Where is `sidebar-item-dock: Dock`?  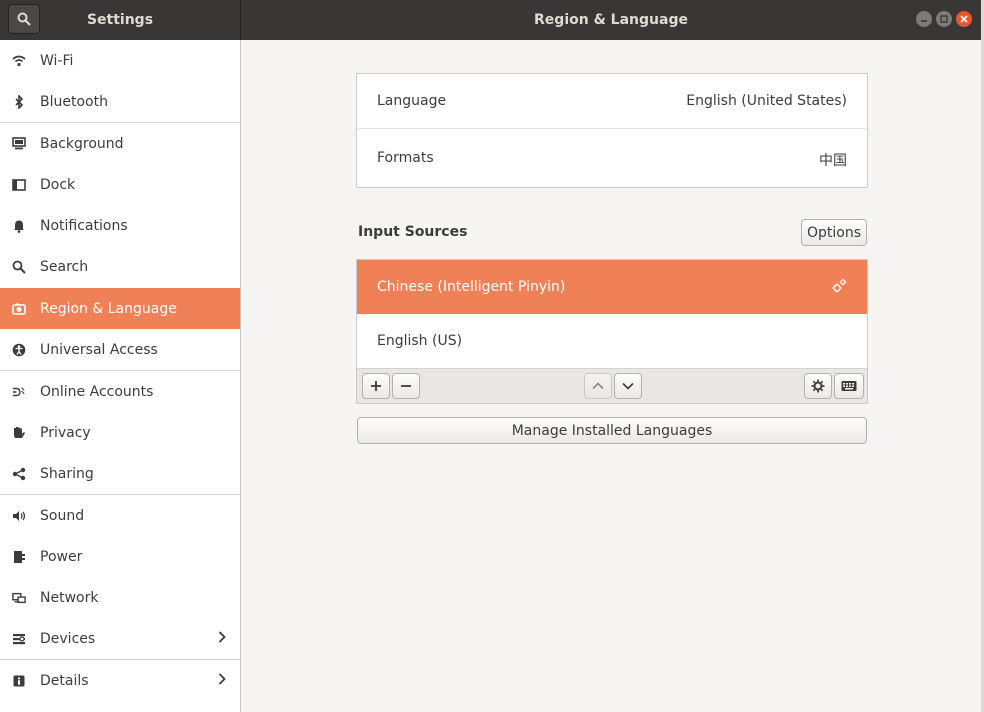
sidebar-item-dock: Dock is located at coordinates (120, 184).